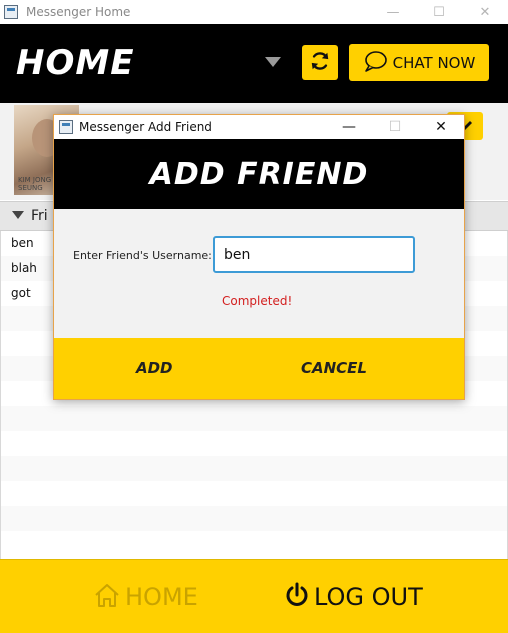 This screenshot has width=508, height=633. I want to click on dialog-banner: ADD FRIEND, so click(259, 174).